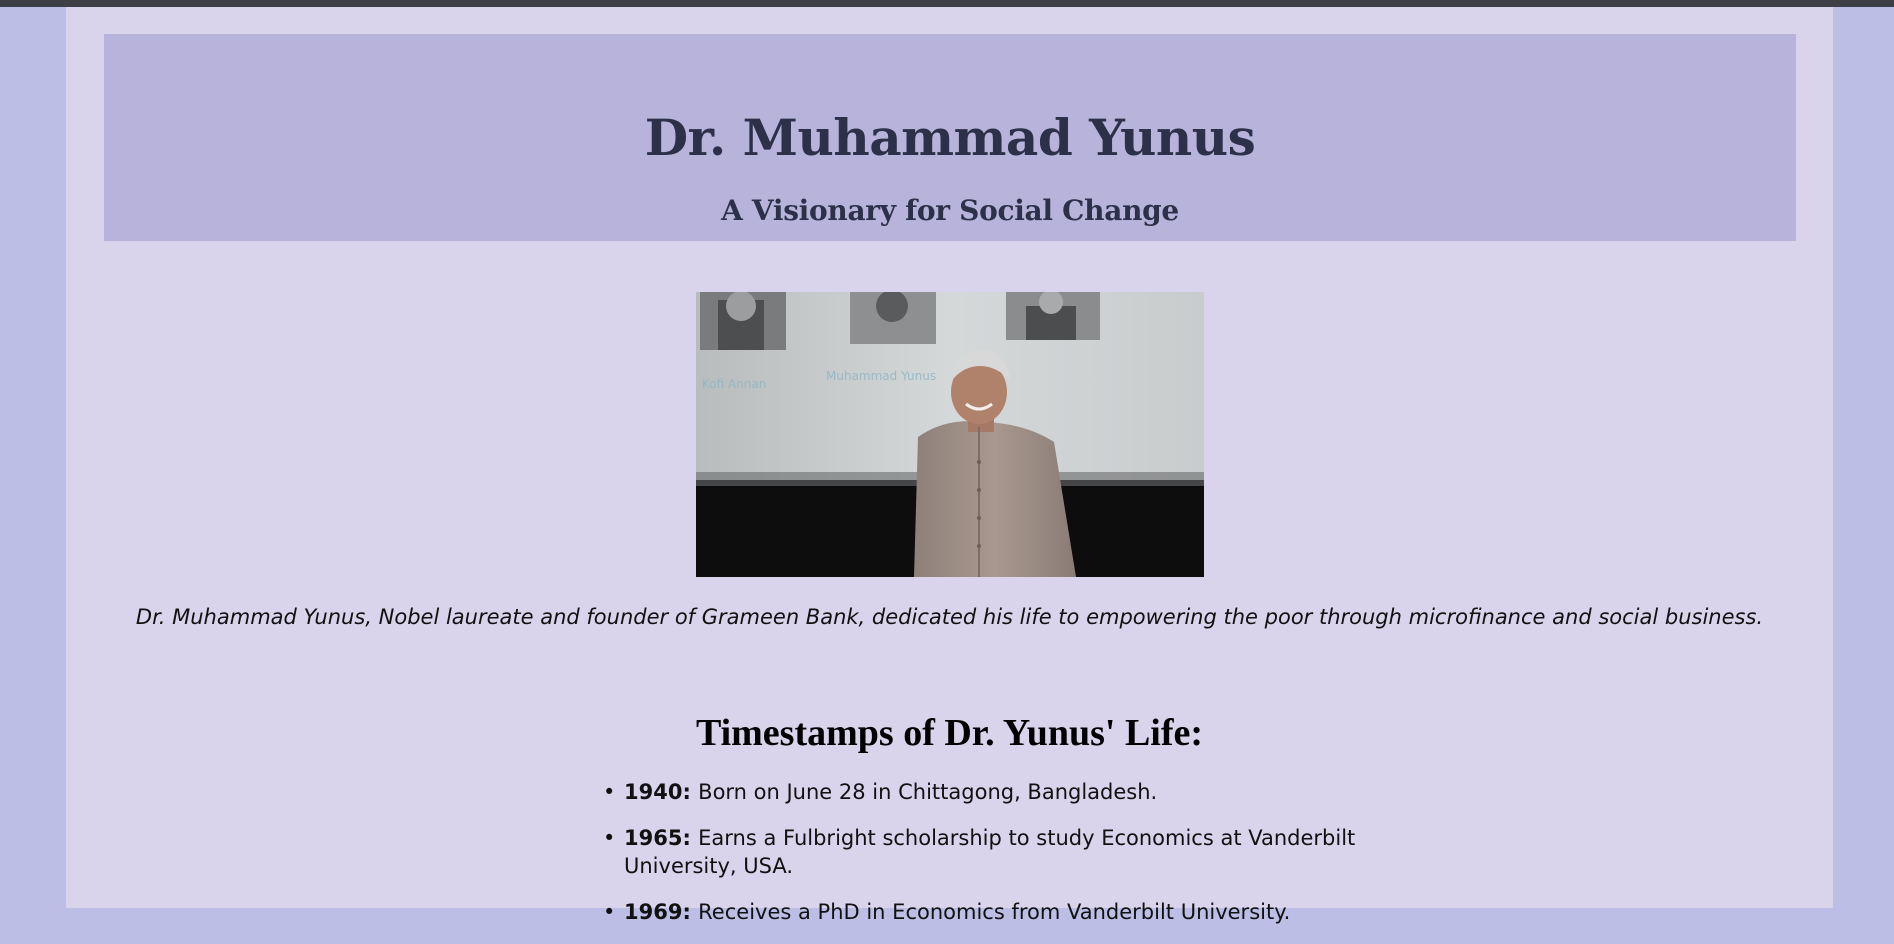 This screenshot has width=1894, height=944. What do you see at coordinates (661, 792) in the screenshot?
I see `timeline-year: 1940:` at bounding box center [661, 792].